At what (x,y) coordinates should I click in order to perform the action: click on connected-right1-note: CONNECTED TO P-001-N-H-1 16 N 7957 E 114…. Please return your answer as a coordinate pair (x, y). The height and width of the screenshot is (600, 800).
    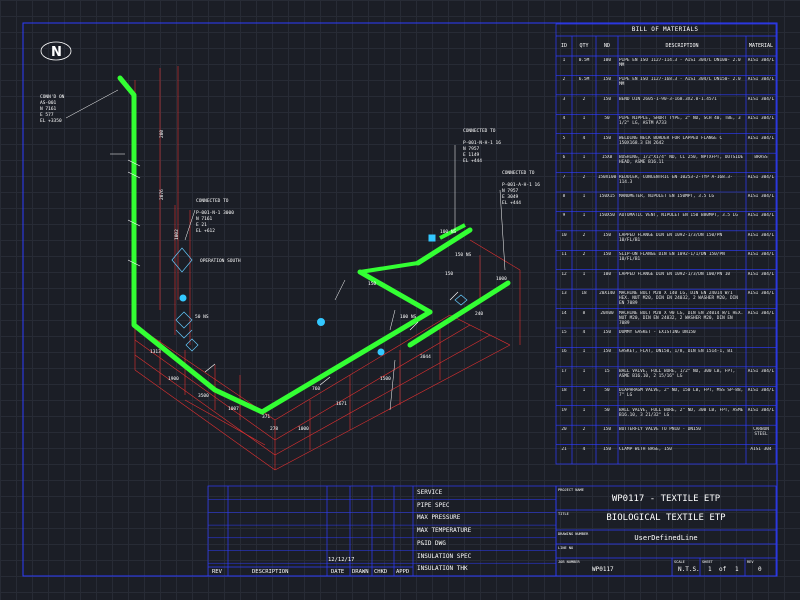
    Looking at the image, I should click on (482, 146).